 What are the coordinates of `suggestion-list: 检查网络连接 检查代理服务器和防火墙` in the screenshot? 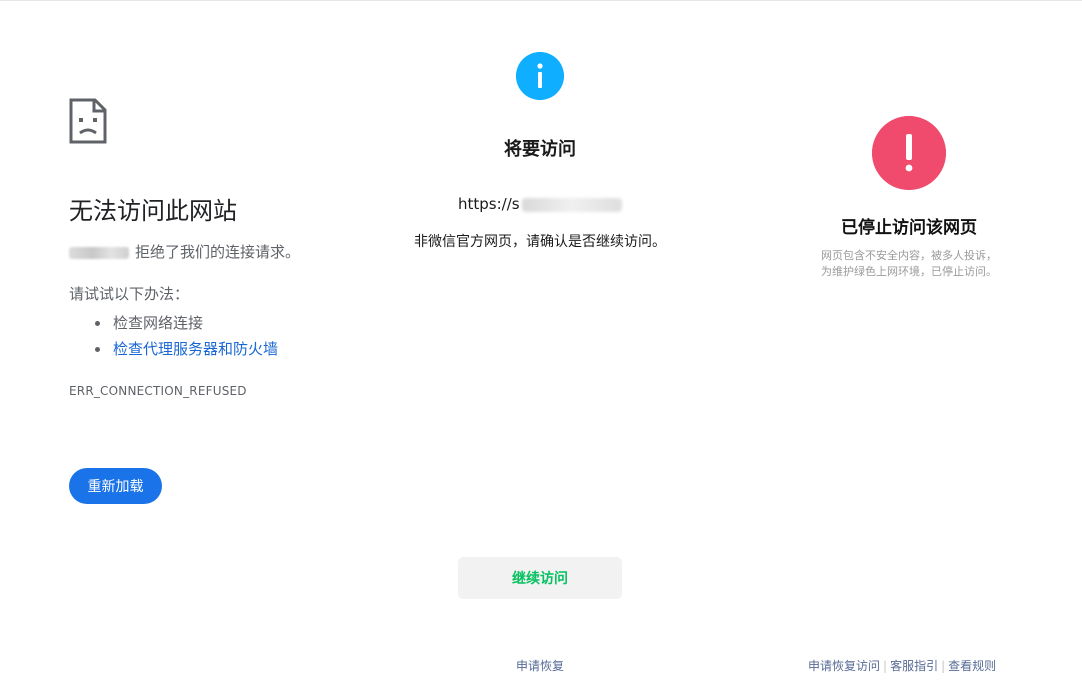 It's located at (229, 336).